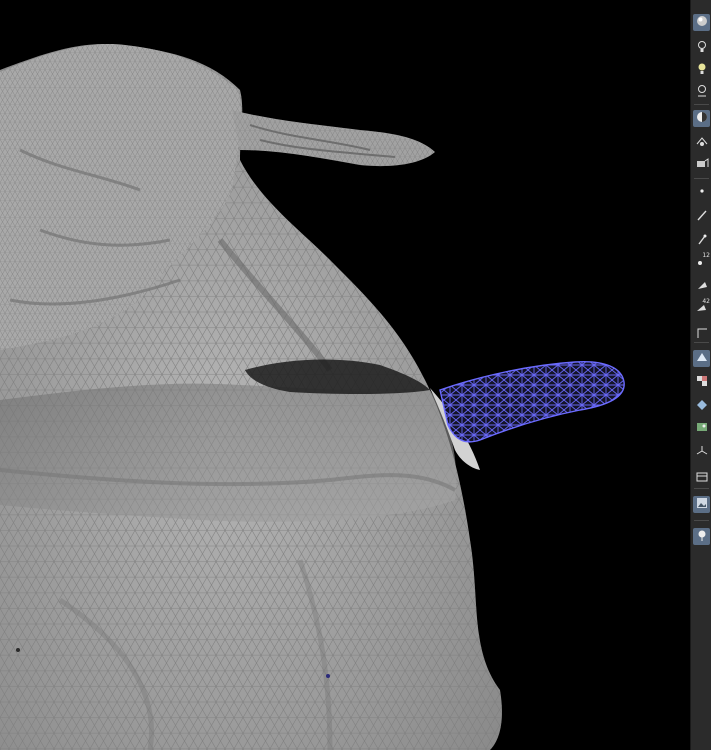 The image size is (711, 750). I want to click on pin-icon, so click(702, 240).